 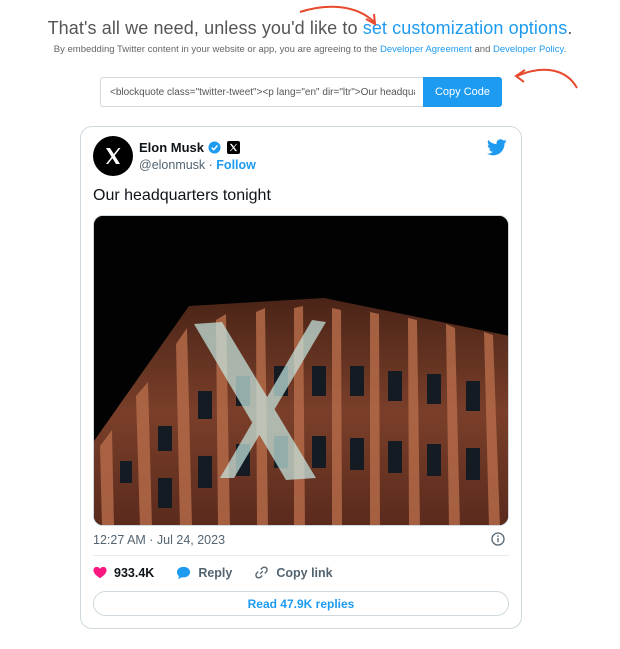 I want to click on tweet-divider, so click(x=301, y=555).